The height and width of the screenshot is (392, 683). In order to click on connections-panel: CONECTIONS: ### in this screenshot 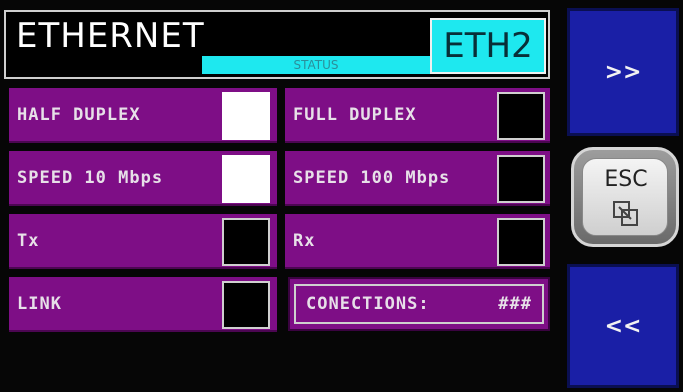, I will do `click(419, 304)`.